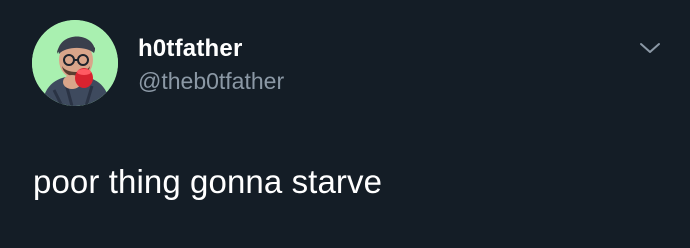  What do you see at coordinates (211, 81) in the screenshot?
I see `user-handle: @theb0tfather` at bounding box center [211, 81].